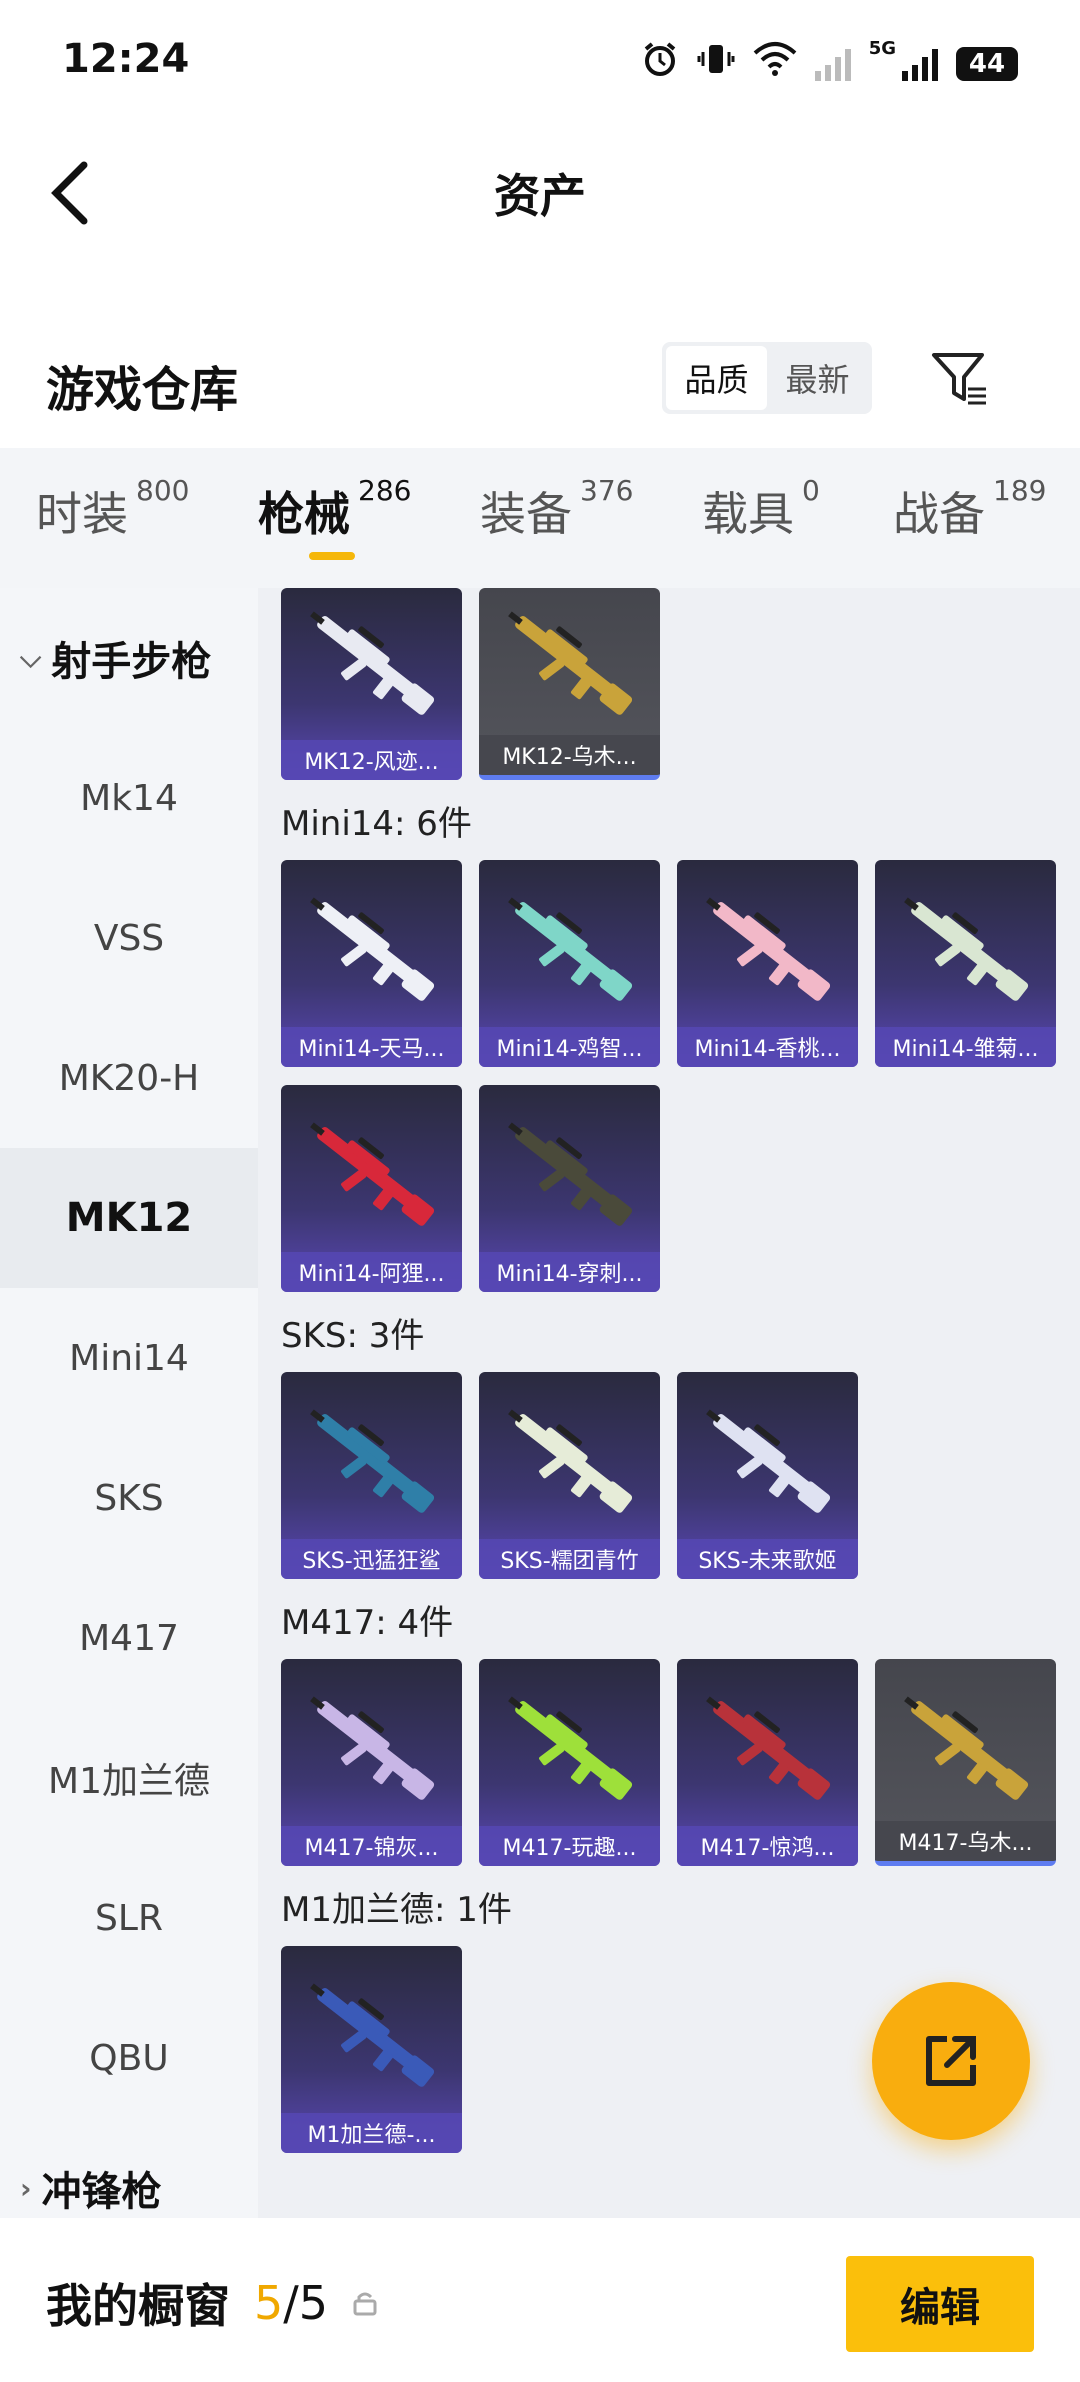 Image resolution: width=1080 pixels, height=2382 pixels. I want to click on top-nav: 资产, so click(540, 190).